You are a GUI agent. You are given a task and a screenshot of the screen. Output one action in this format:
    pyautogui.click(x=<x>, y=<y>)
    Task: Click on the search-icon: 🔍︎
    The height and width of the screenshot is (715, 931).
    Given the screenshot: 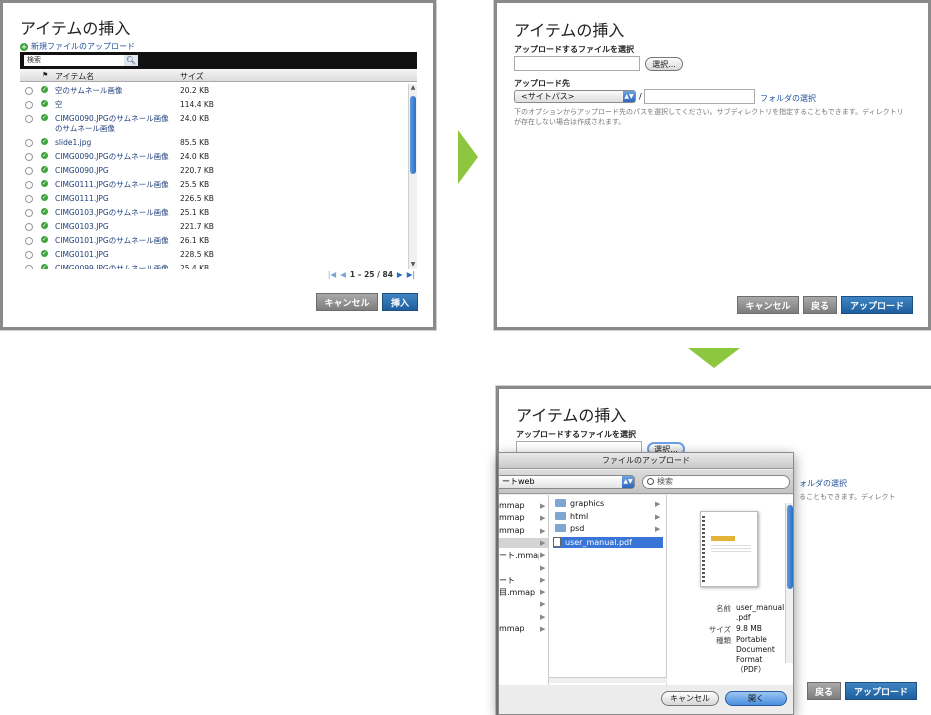 What is the action you would take?
    pyautogui.click(x=131, y=60)
    